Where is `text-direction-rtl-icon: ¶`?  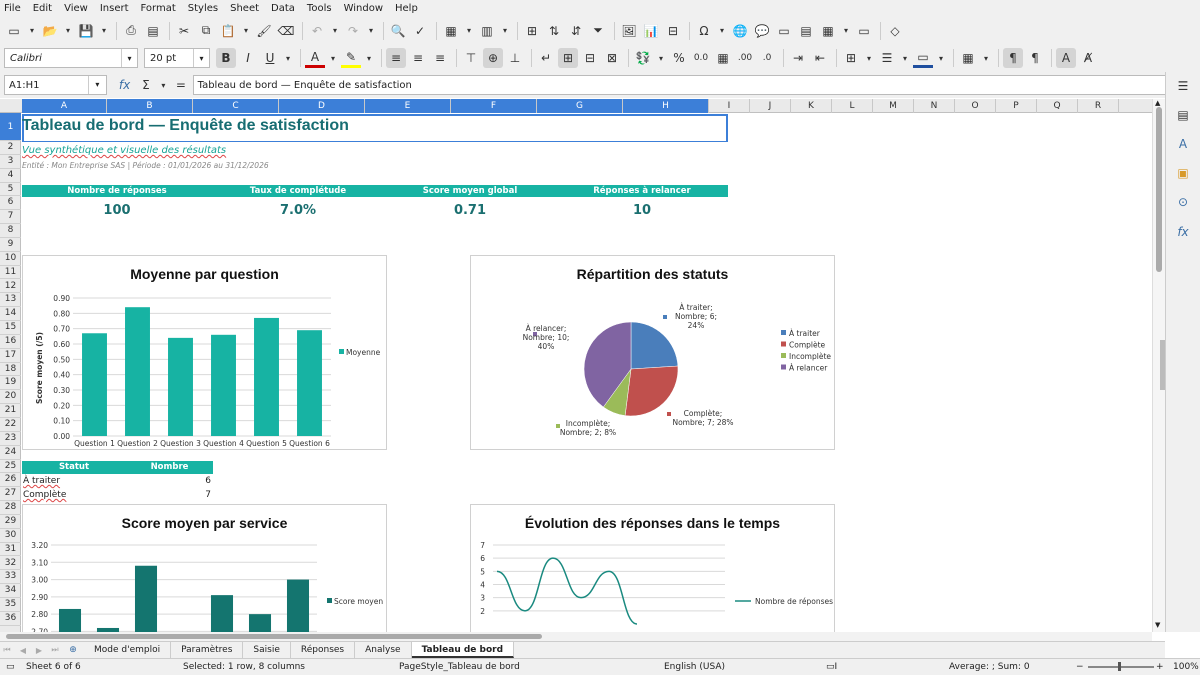 text-direction-rtl-icon: ¶ is located at coordinates (1035, 58).